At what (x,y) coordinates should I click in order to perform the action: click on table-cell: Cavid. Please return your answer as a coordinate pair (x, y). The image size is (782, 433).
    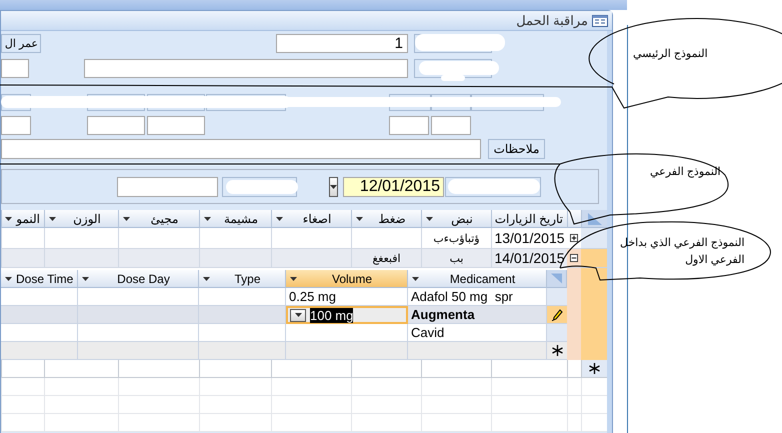
    Looking at the image, I should click on (477, 333).